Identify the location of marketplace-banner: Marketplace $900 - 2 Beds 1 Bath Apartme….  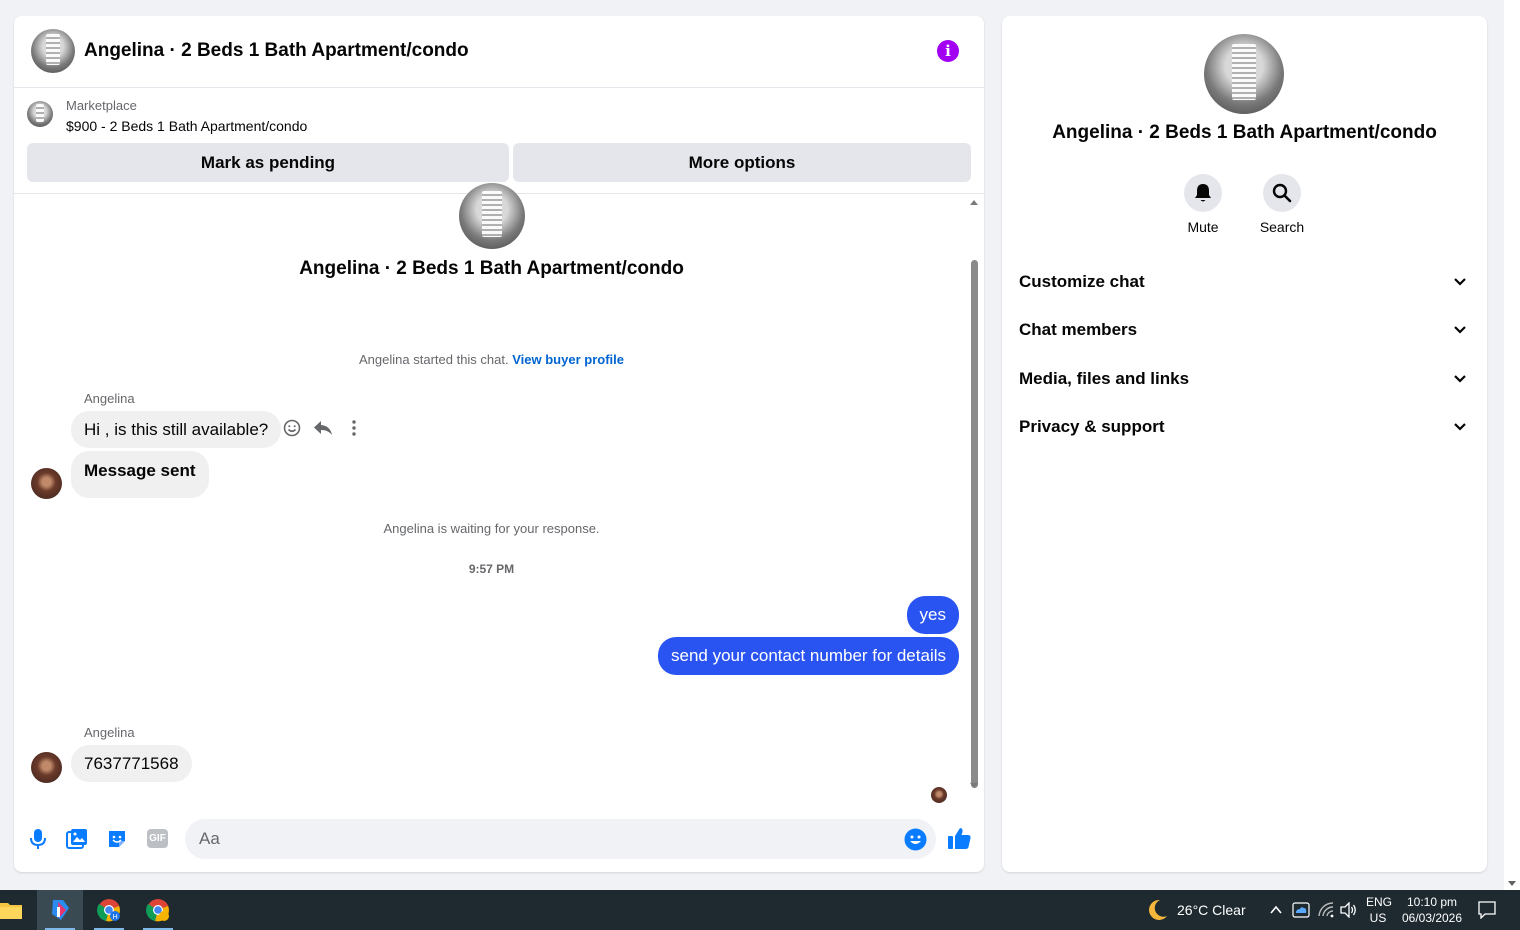
(499, 141).